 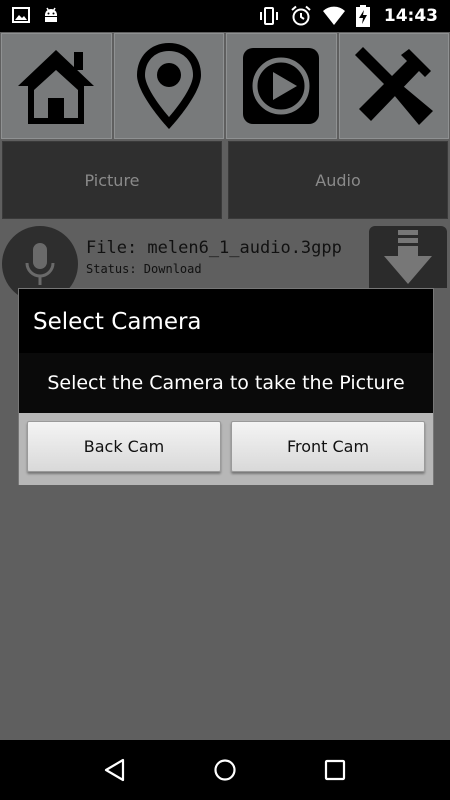 I want to click on clock: 14:43, so click(x=410, y=16).